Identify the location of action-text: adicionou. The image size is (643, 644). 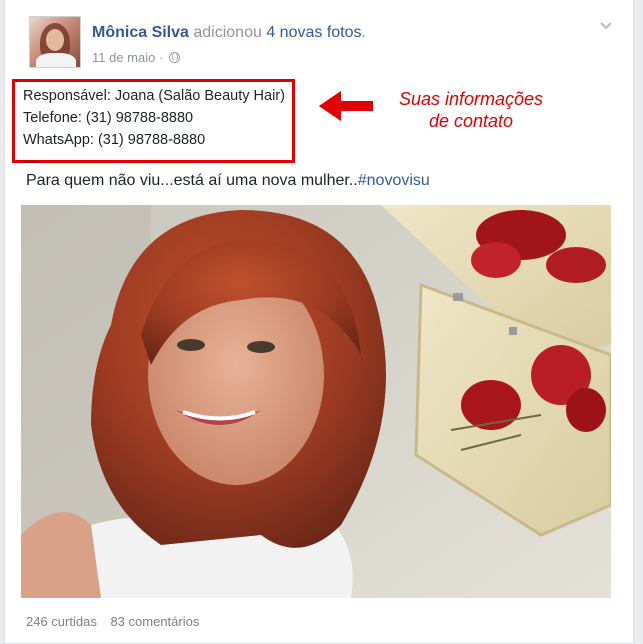
(227, 32).